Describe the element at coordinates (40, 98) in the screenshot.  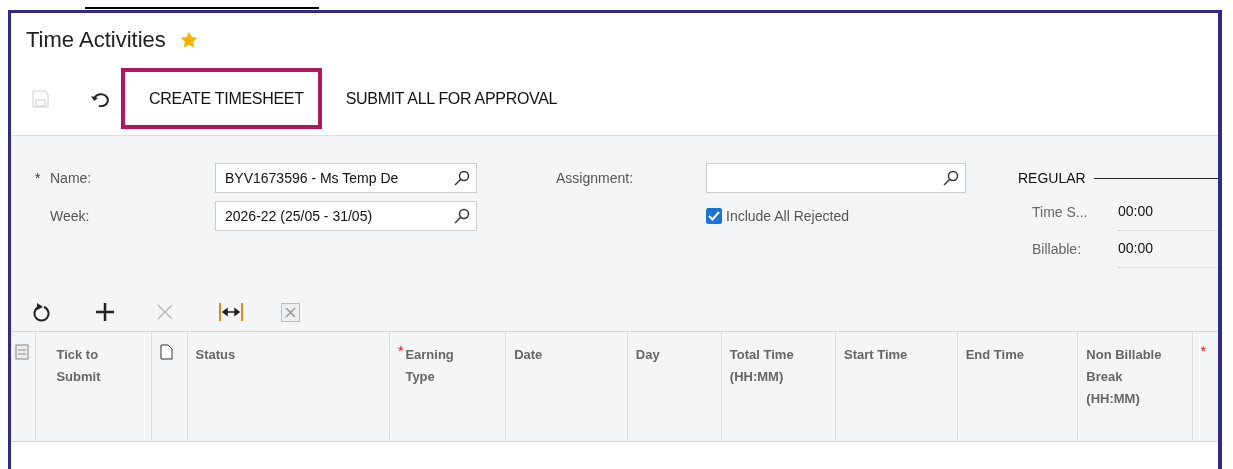
I see `save-icon` at that location.